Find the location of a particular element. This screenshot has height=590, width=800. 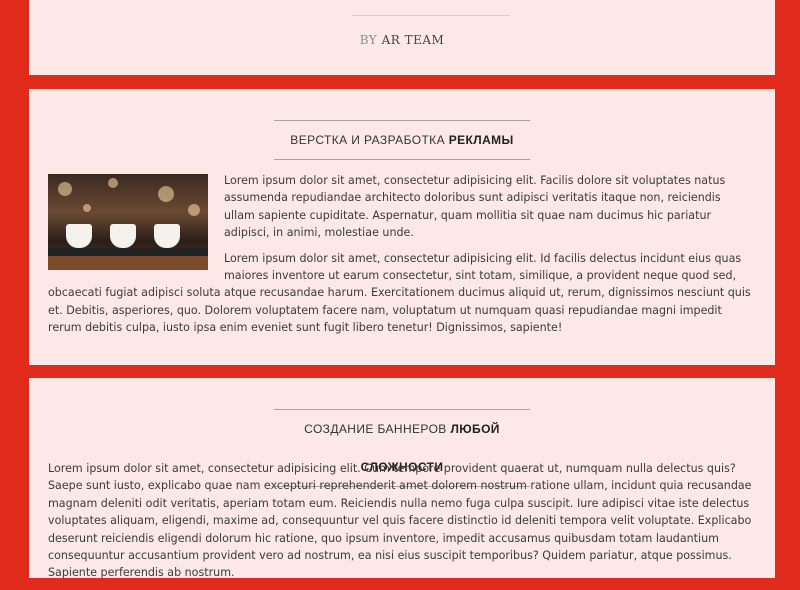

section-title-normal: СОЗДАНИЕ БАННЕРОВ is located at coordinates (375, 429).